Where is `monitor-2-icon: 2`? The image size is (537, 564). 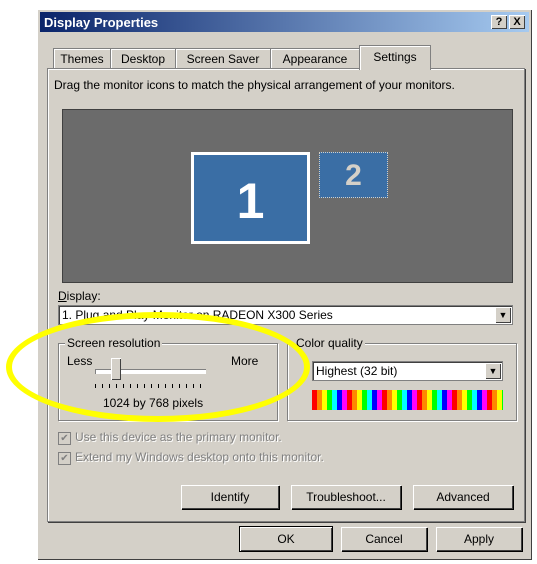
monitor-2-icon: 2 is located at coordinates (353, 175).